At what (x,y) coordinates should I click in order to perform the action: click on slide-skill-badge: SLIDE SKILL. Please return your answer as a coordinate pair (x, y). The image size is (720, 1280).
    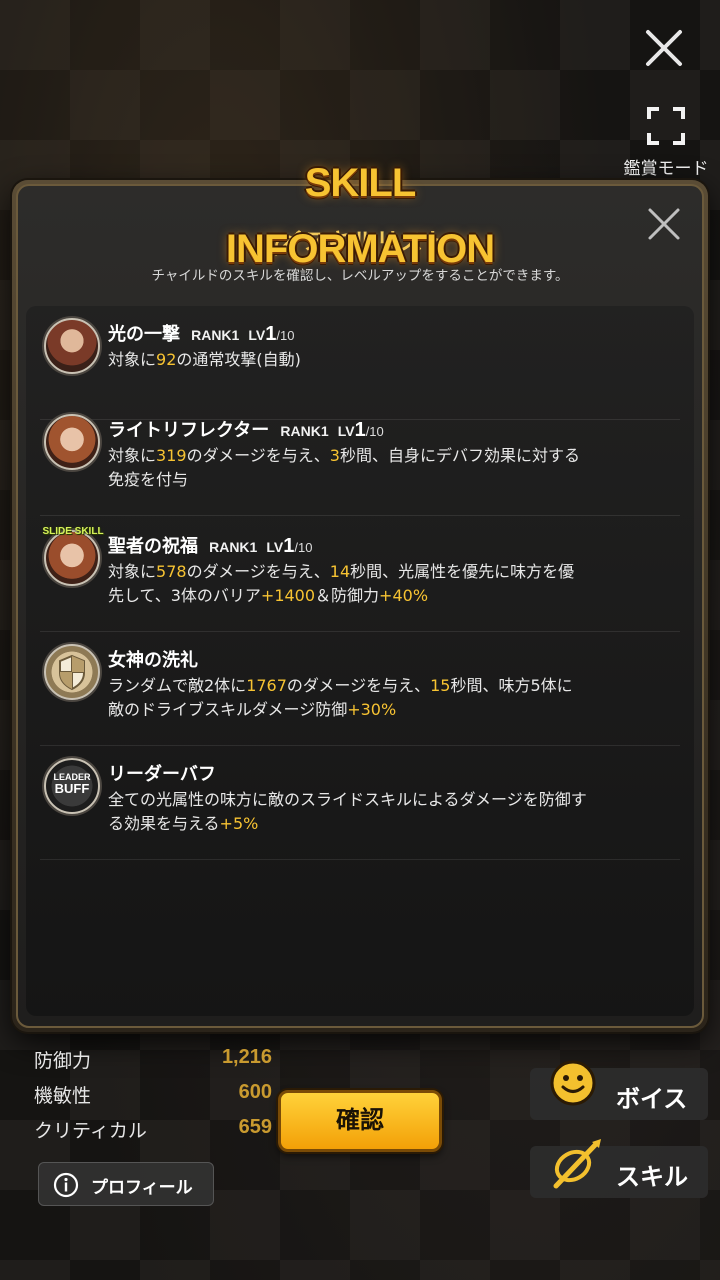
    Looking at the image, I should click on (73, 531).